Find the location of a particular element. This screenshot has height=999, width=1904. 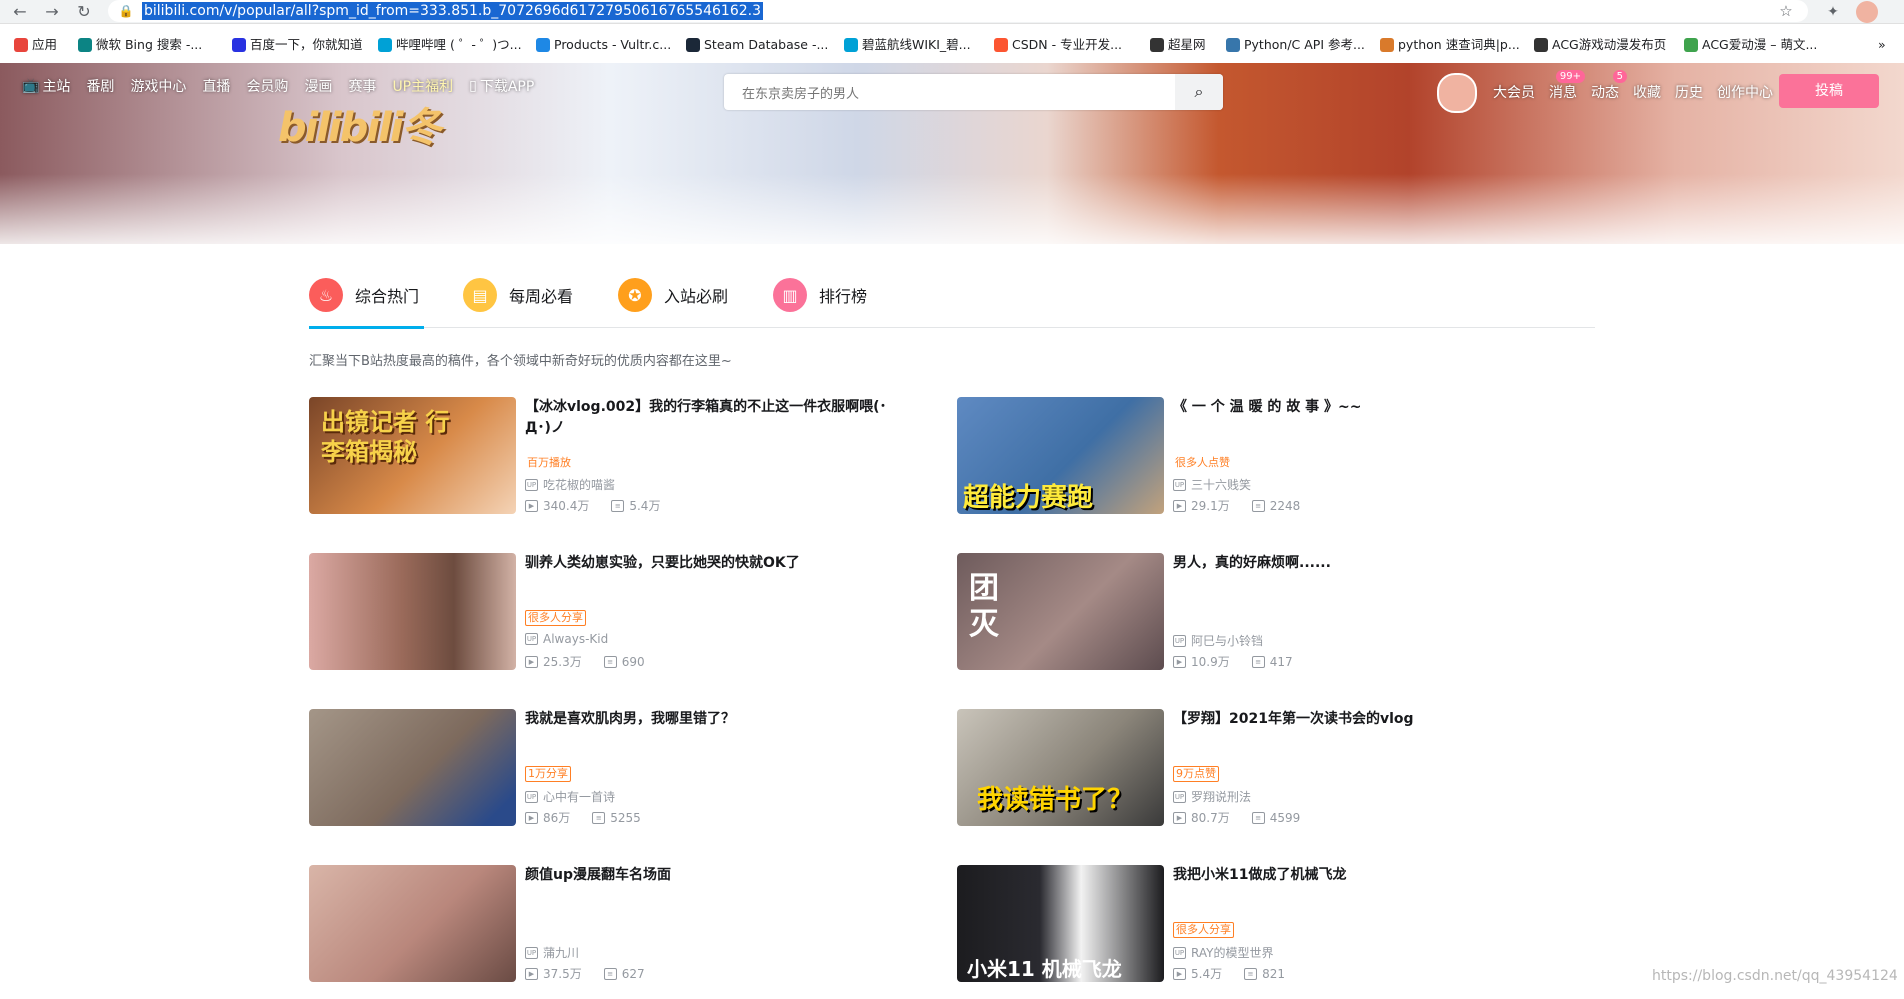

nav-esports: 赛事 is located at coordinates (362, 86).